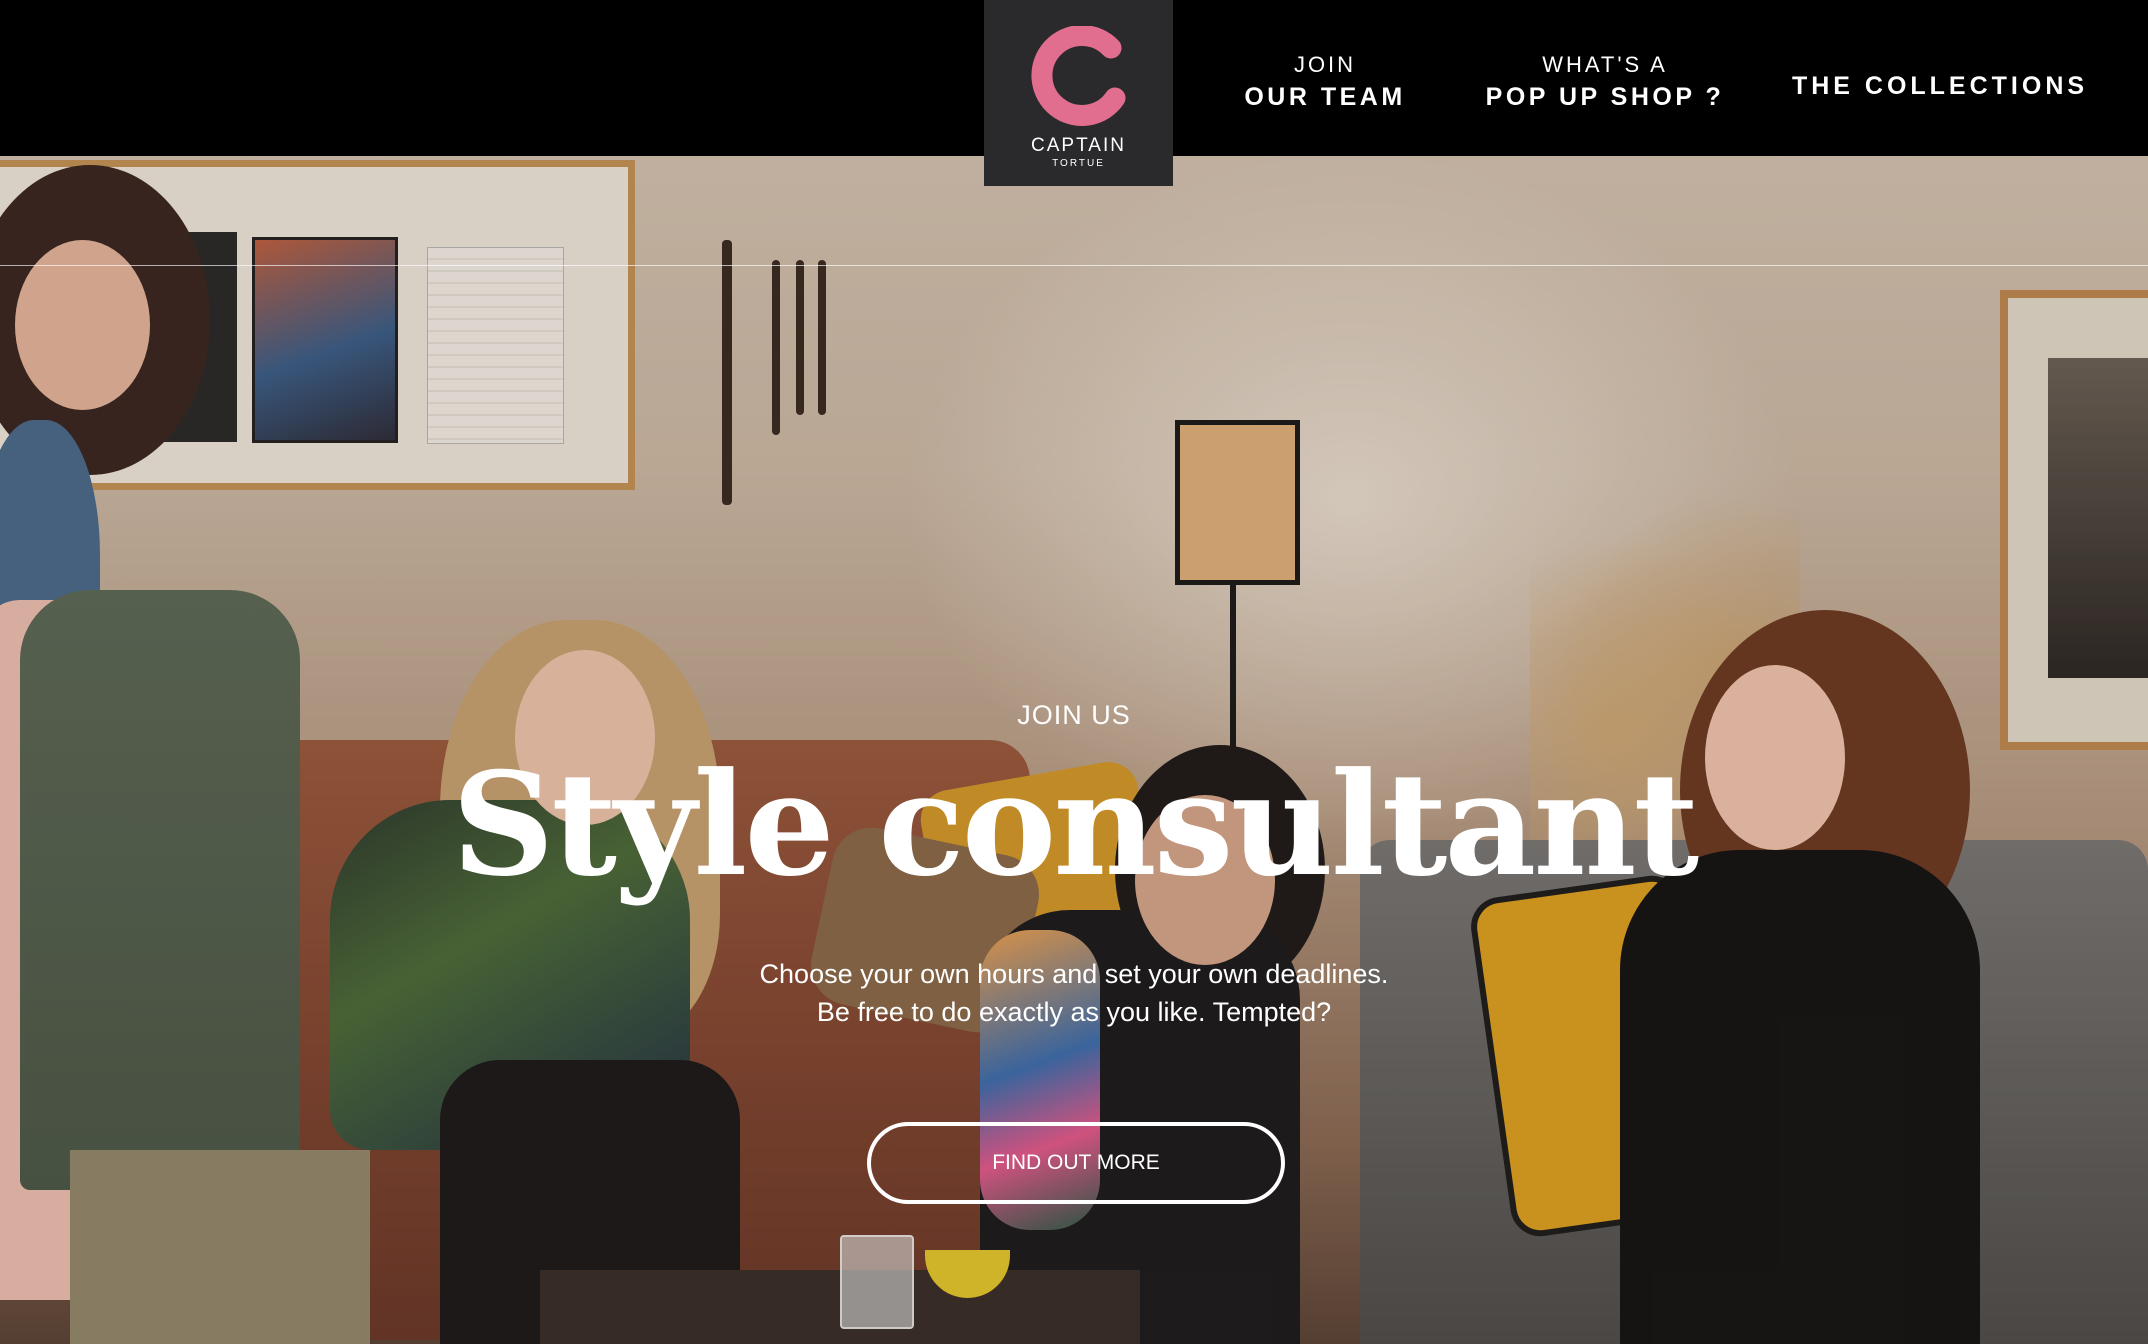  I want to click on nav-join-line1: JOIN, so click(1325, 64).